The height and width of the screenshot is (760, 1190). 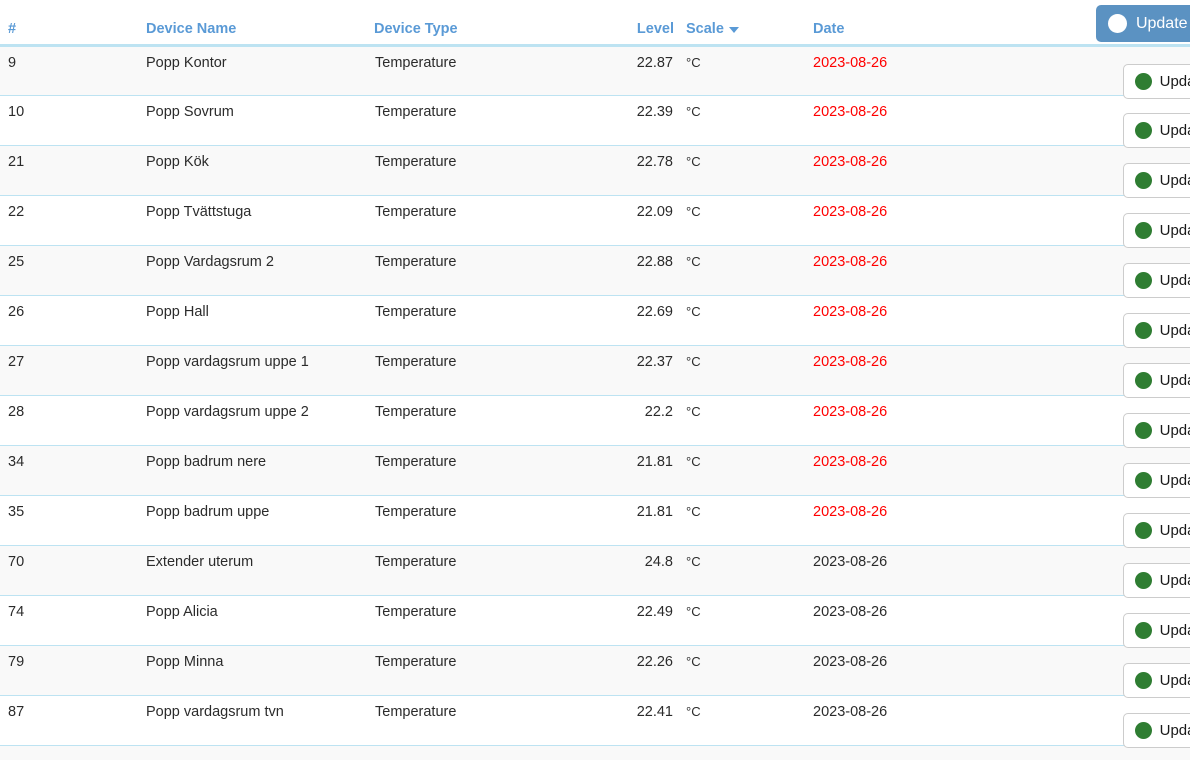 What do you see at coordinates (223, 420) in the screenshot?
I see `cell-device-name: Popp vardagsrum uppe 2` at bounding box center [223, 420].